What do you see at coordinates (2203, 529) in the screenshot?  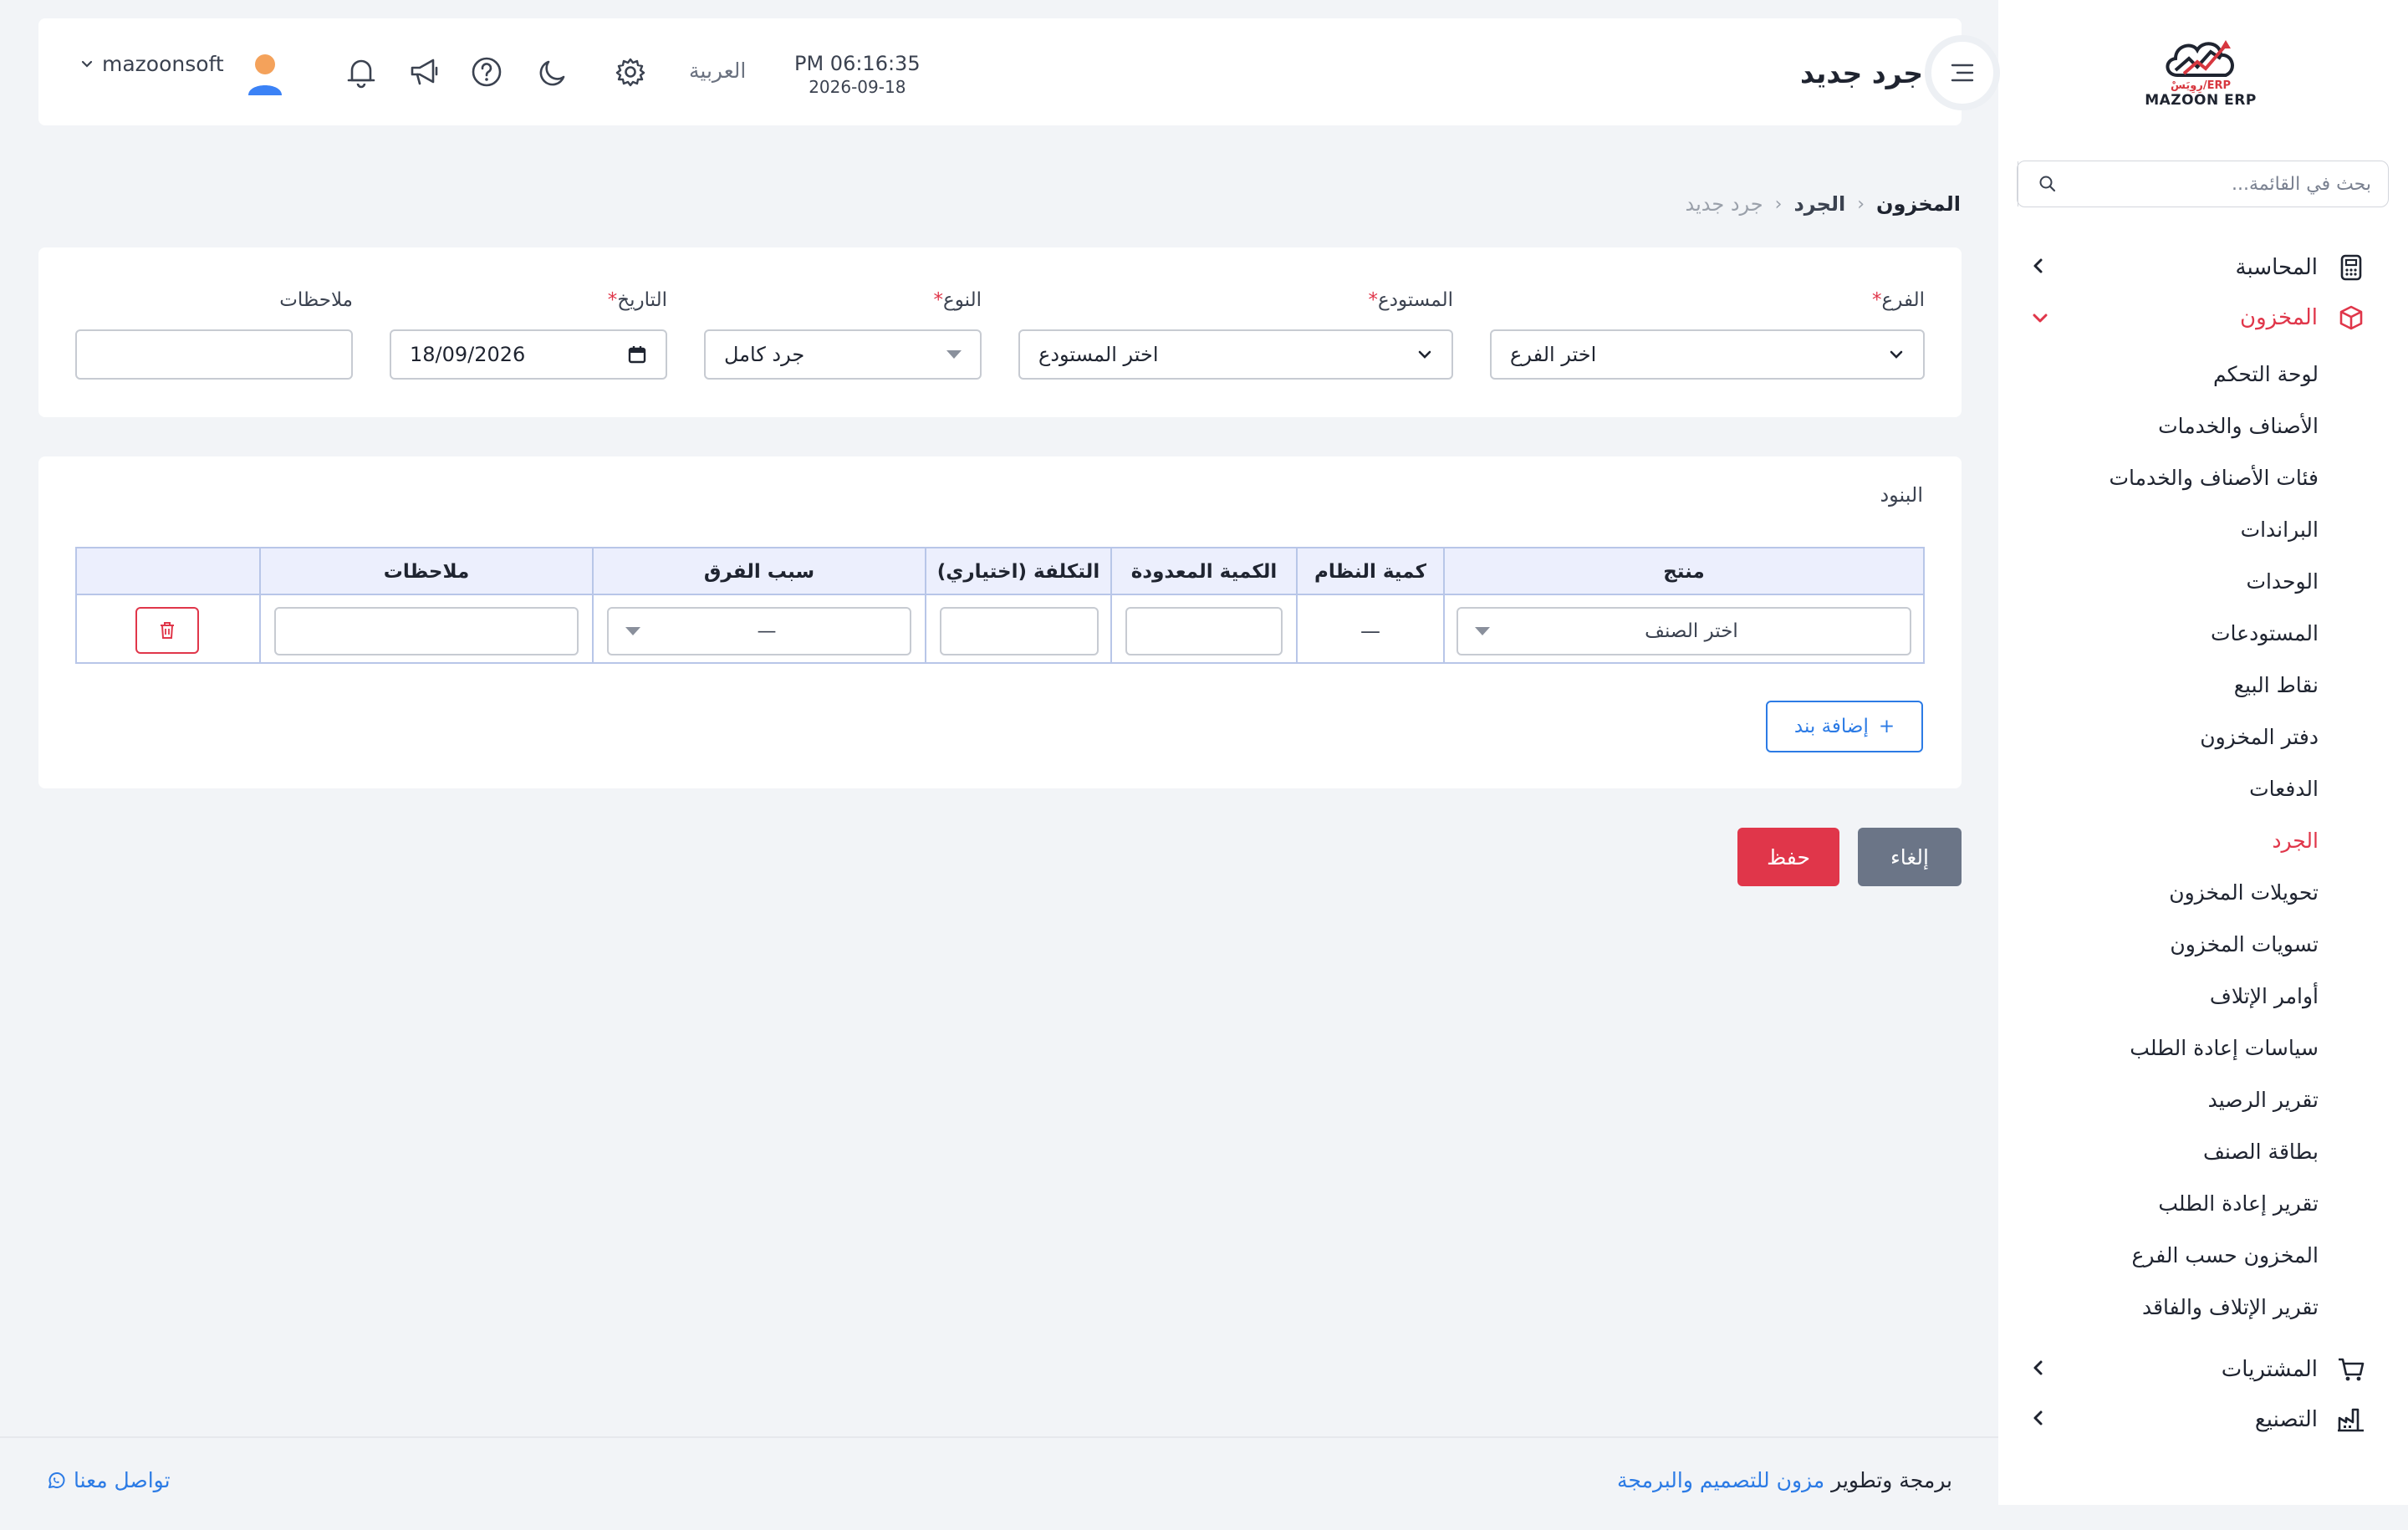 I see `sidebar-item-brands: البراندات` at bounding box center [2203, 529].